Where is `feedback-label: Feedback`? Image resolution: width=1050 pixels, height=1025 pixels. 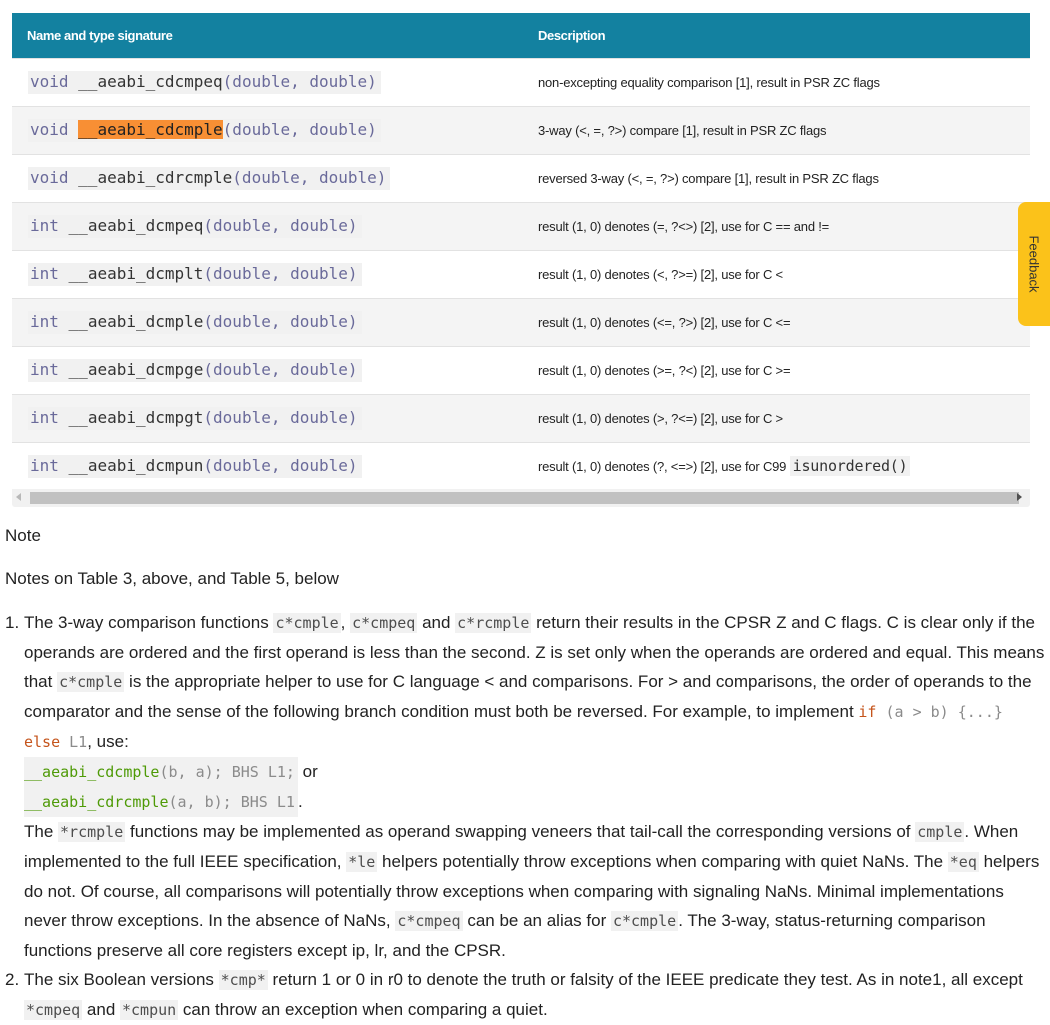 feedback-label: Feedback is located at coordinates (1034, 264).